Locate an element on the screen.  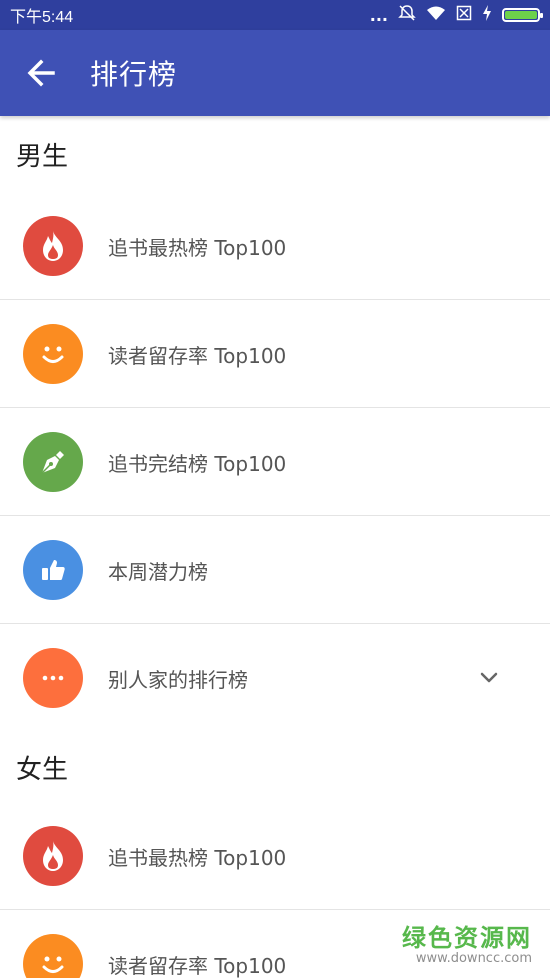
watermark-title: 绿色资源网 is located at coordinates (467, 938).